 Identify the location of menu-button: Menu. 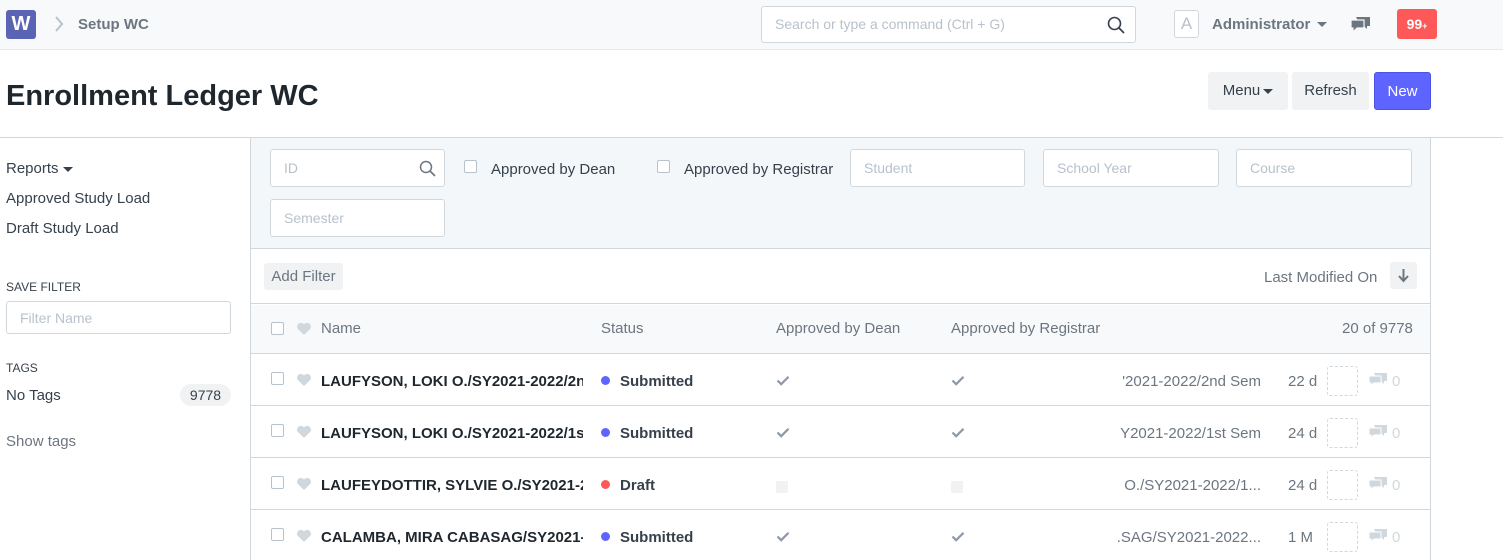
(1248, 91).